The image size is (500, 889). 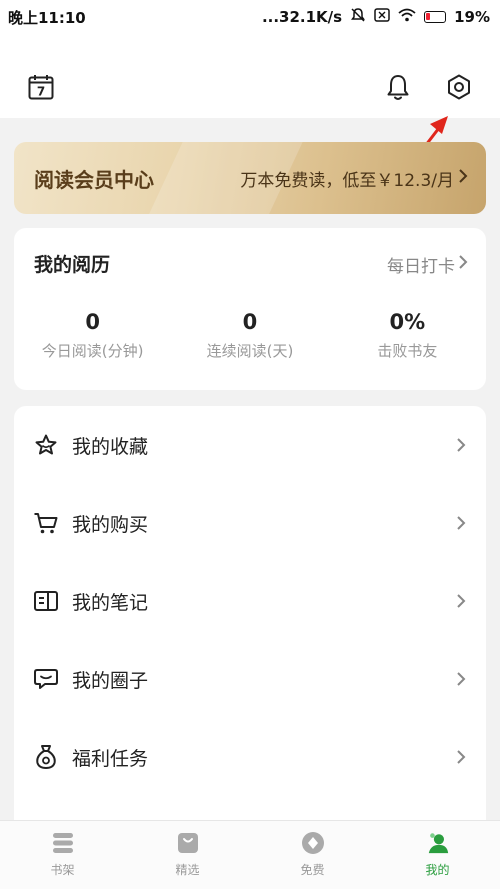 I want to click on header-bar: 7, so click(x=250, y=76).